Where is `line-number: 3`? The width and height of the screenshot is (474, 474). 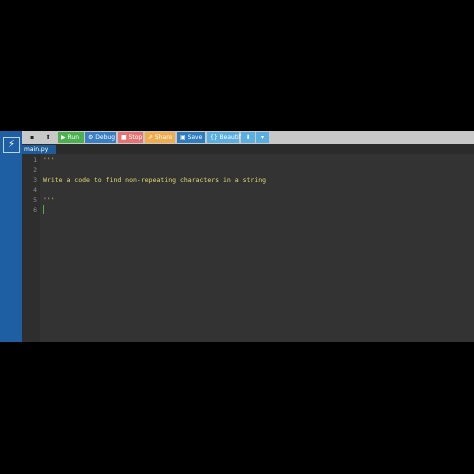
line-number: 3 is located at coordinates (35, 180).